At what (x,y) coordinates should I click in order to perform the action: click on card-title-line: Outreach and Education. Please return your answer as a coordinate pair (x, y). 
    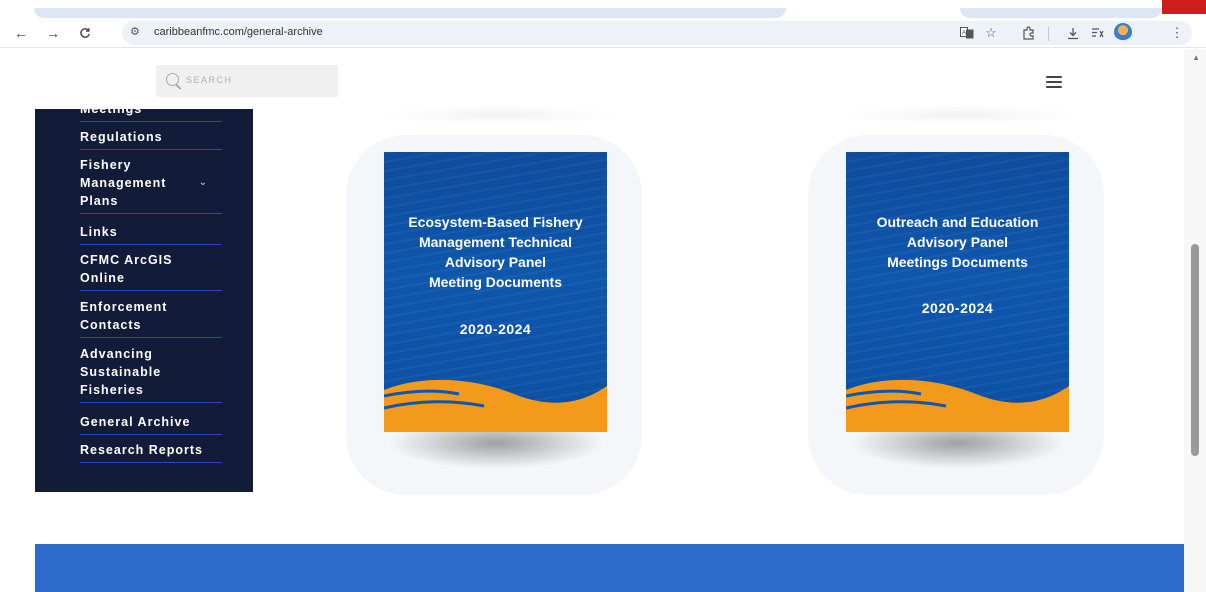
    Looking at the image, I should click on (957, 222).